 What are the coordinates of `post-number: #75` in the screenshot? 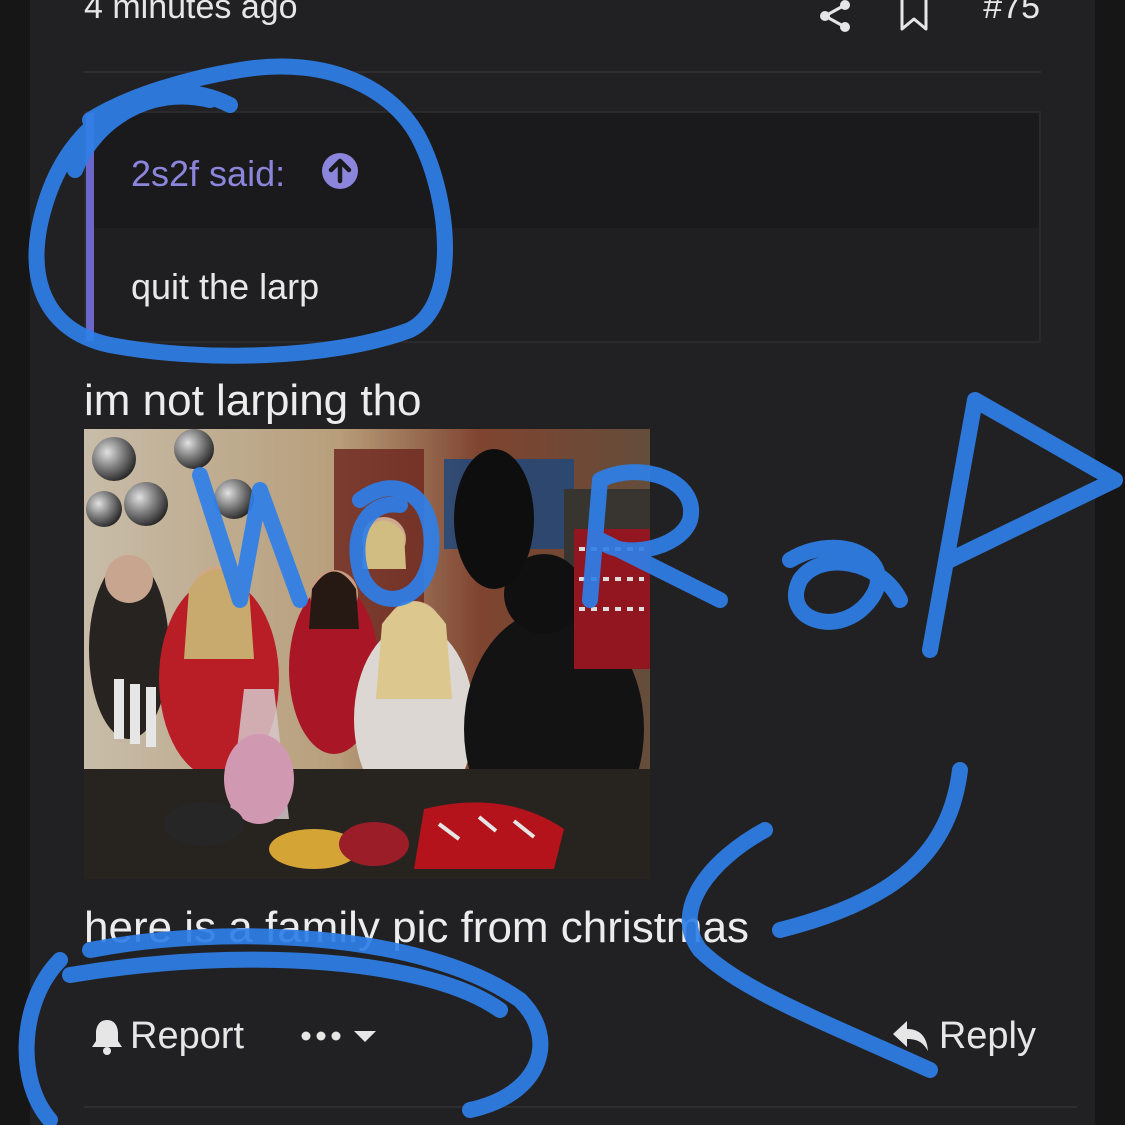 It's located at (1011, 13).